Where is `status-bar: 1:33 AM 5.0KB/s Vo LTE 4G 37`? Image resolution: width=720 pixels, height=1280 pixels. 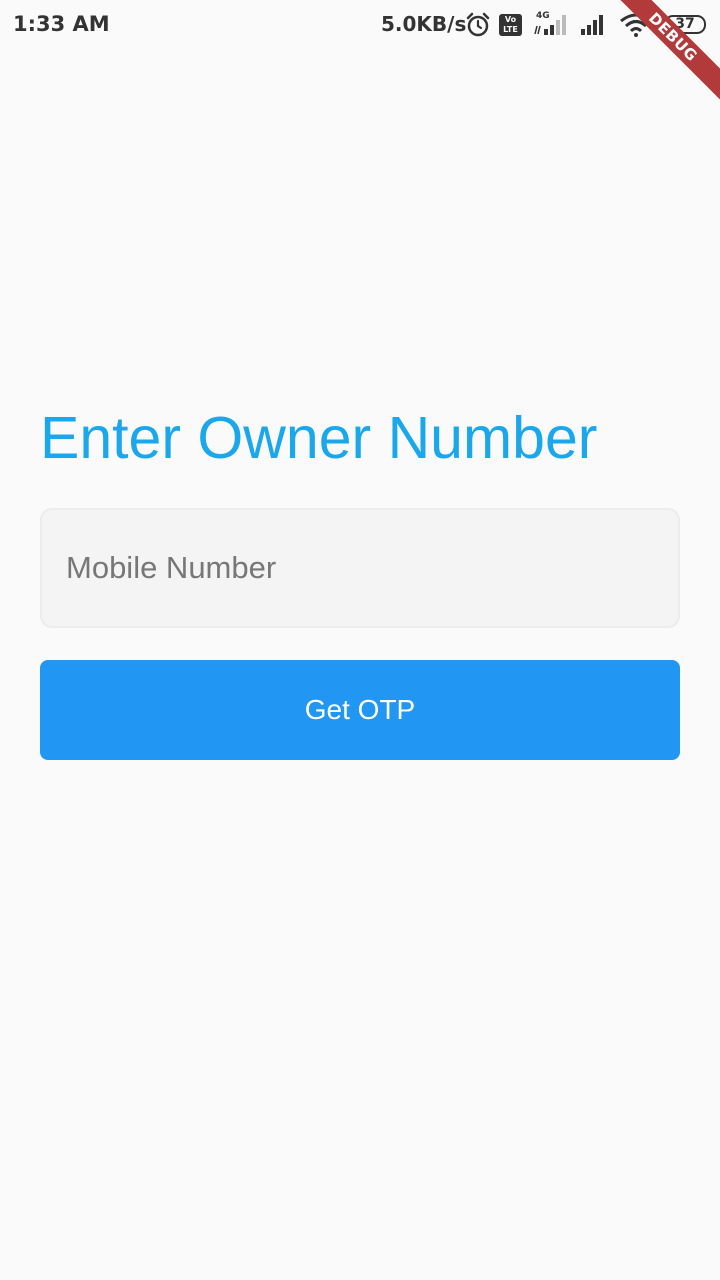
status-bar: 1:33 AM 5.0KB/s Vo LTE 4G 37 is located at coordinates (360, 26).